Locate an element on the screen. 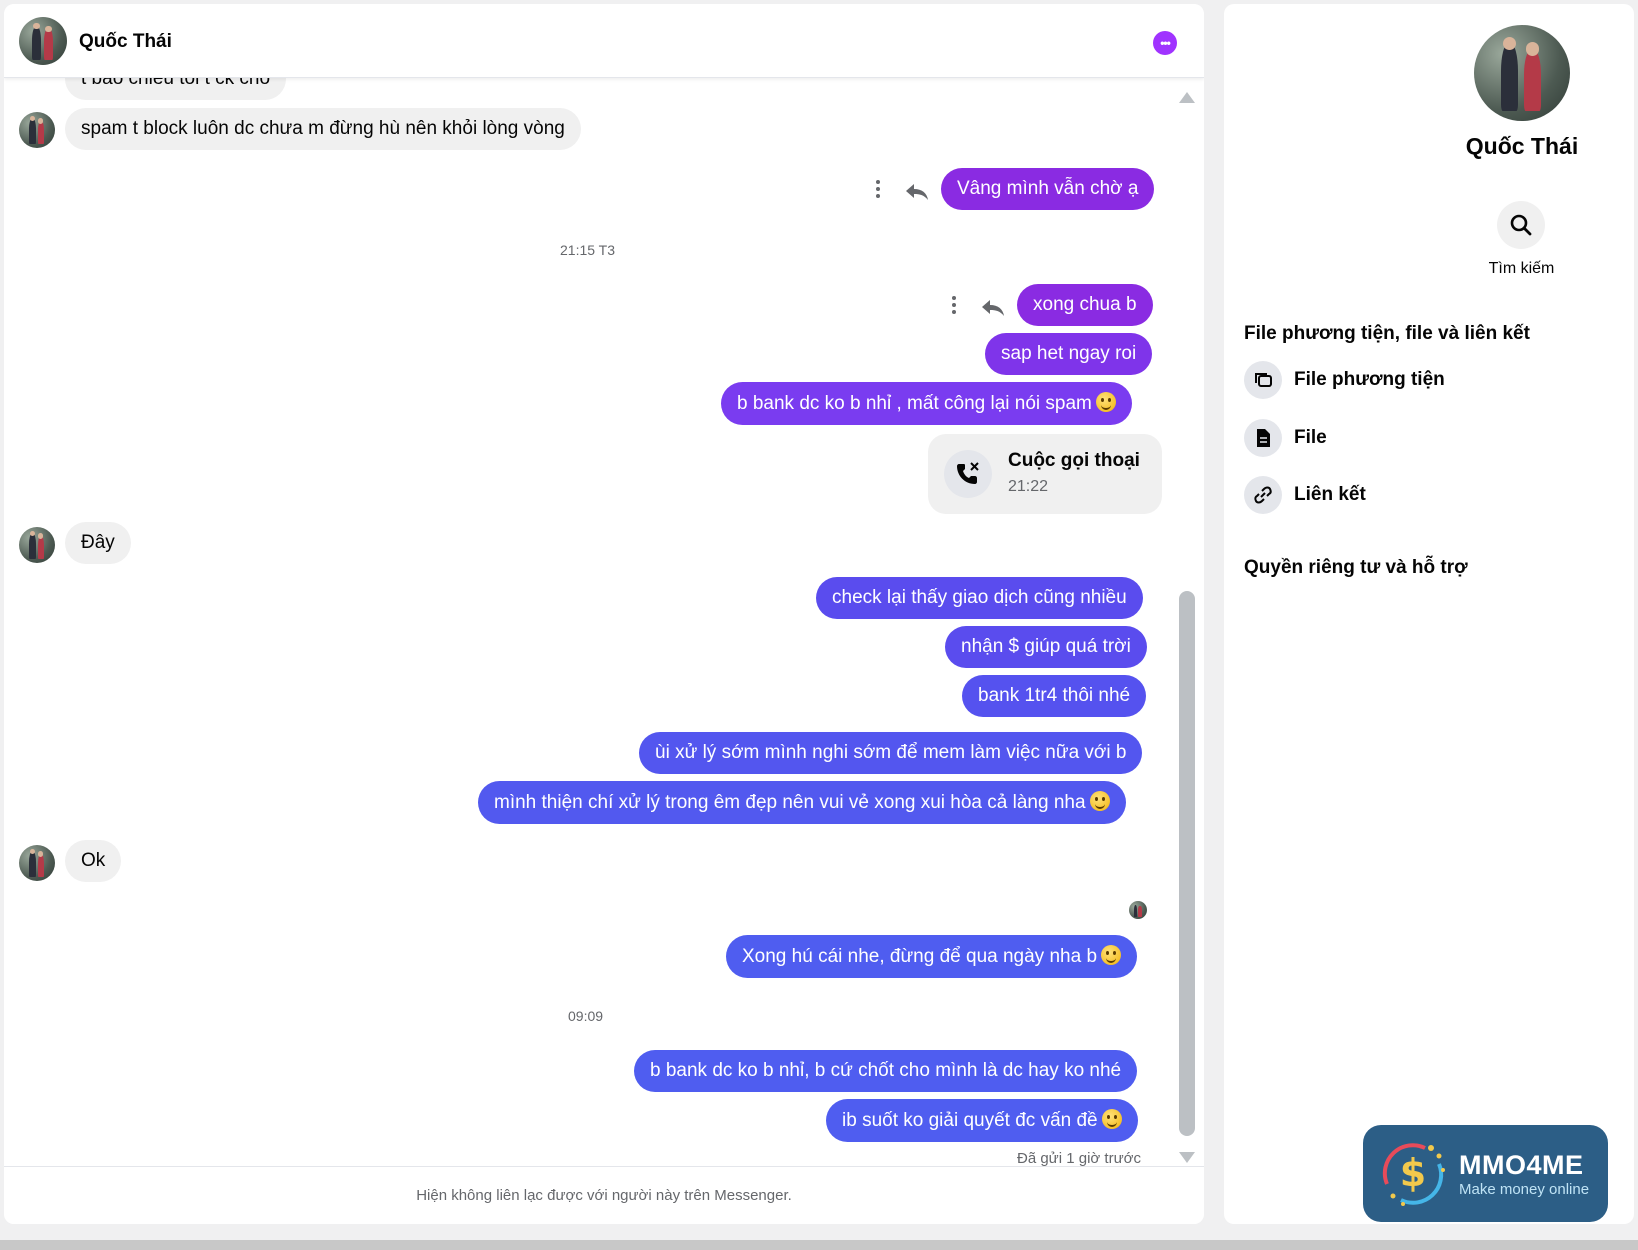 The height and width of the screenshot is (1250, 1638). profile-avatar is located at coordinates (1522, 73).